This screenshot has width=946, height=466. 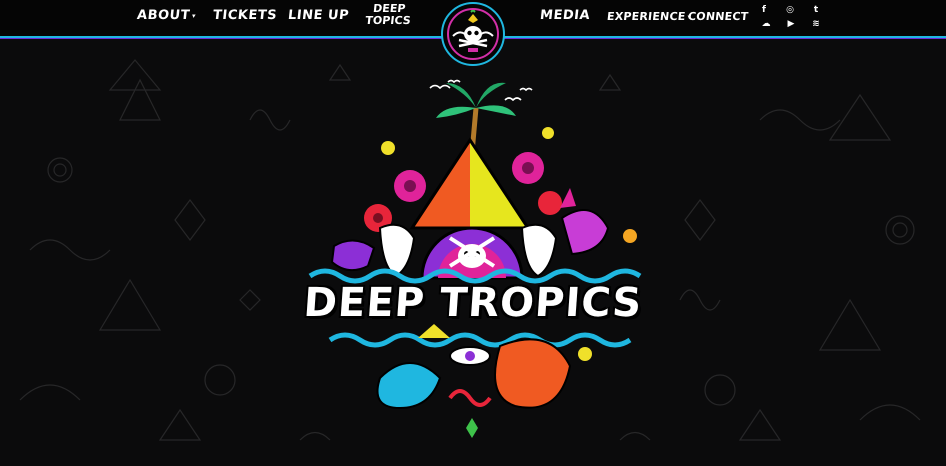 I want to click on nav-media: MEDIA, so click(x=565, y=15).